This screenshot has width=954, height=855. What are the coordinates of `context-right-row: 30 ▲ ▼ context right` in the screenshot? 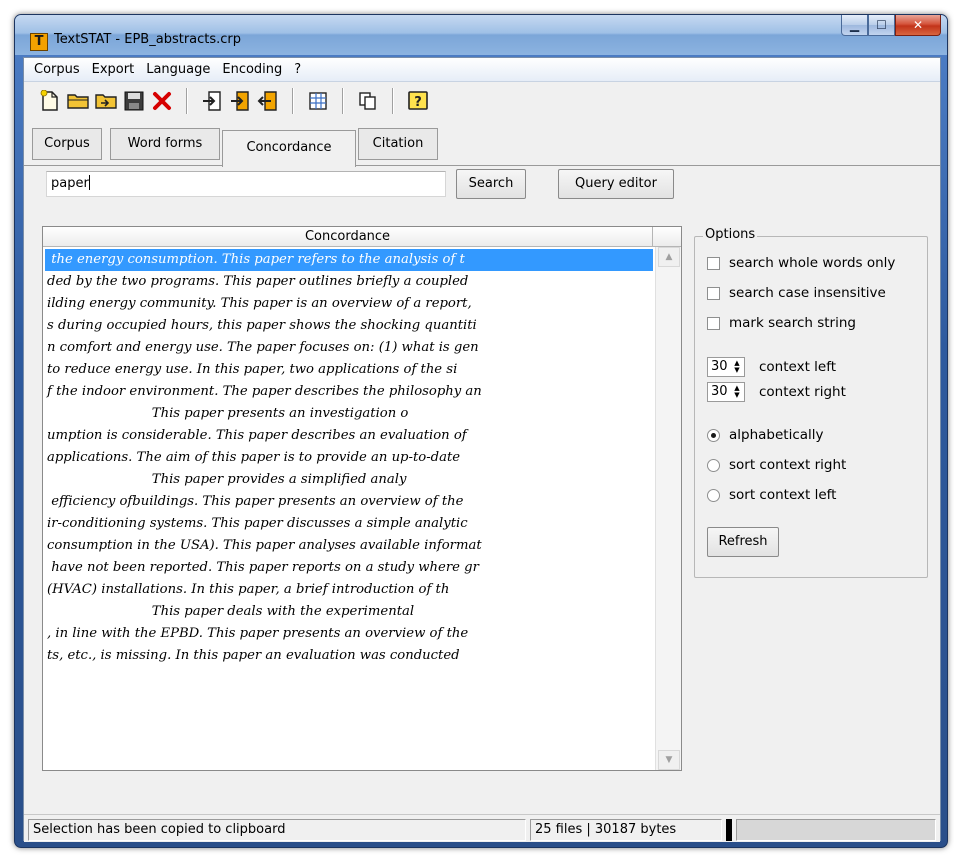 It's located at (776, 392).